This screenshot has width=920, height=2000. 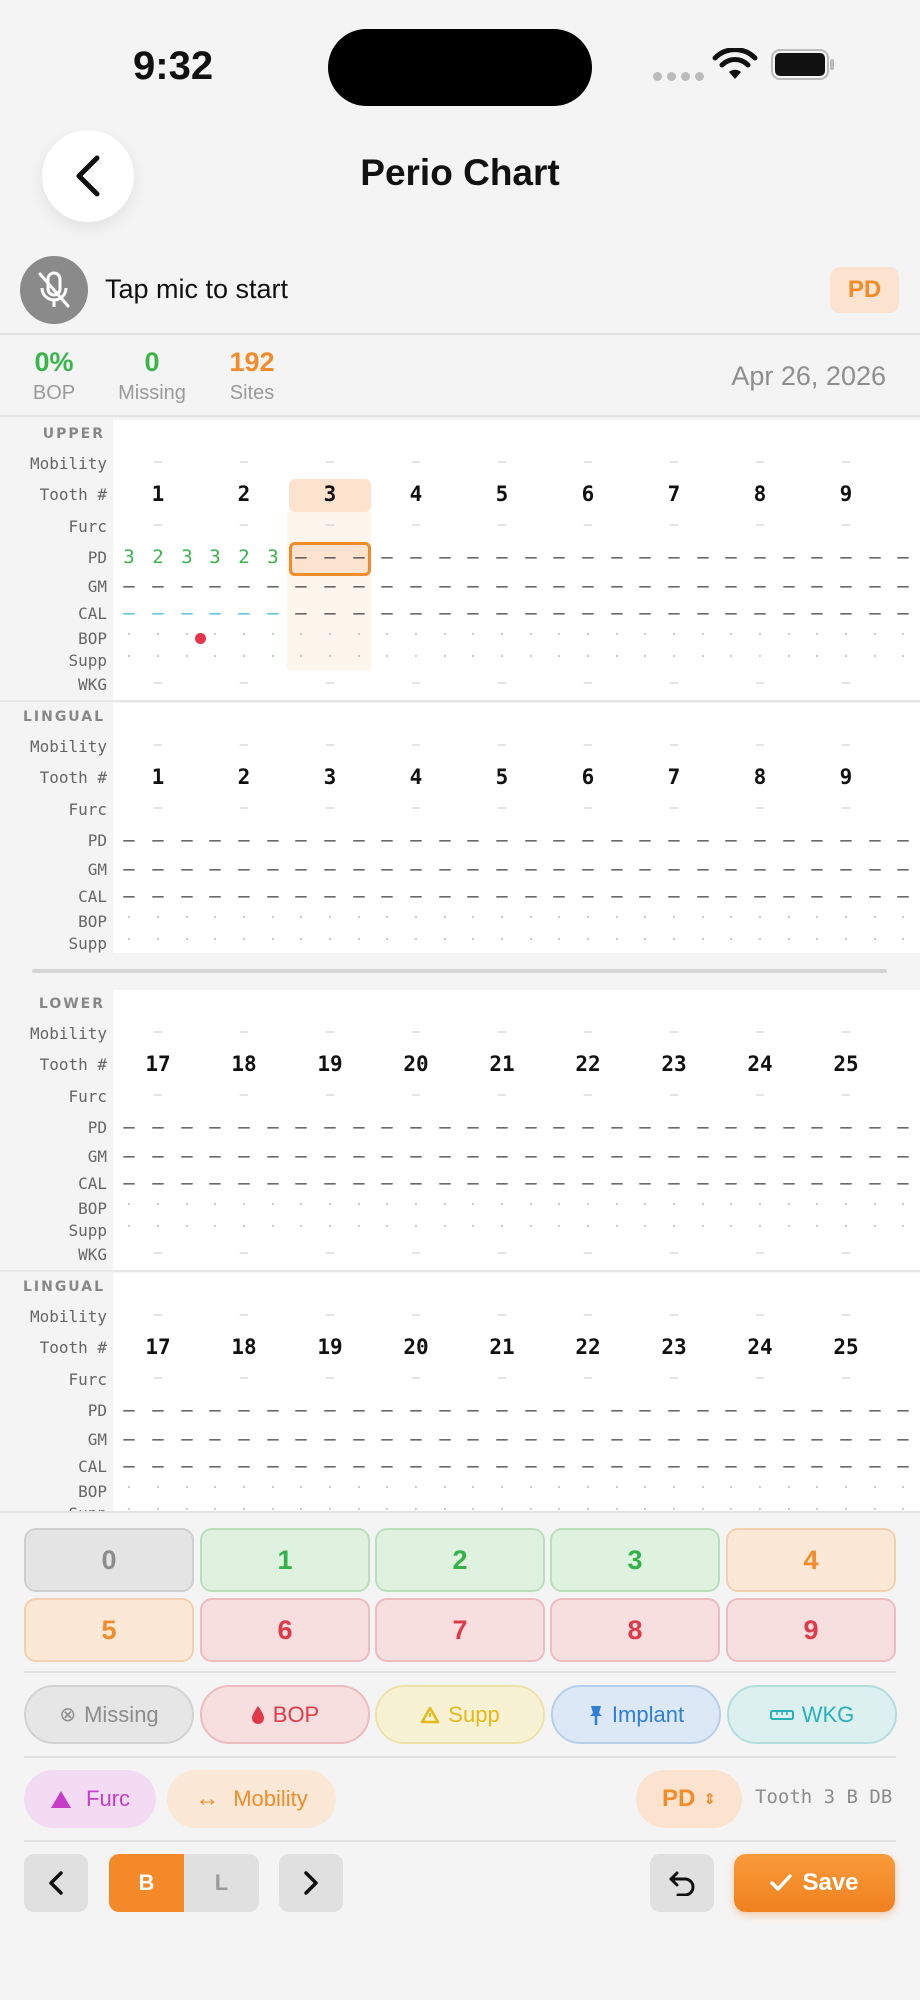 What do you see at coordinates (146, 1883) in the screenshot?
I see `surface-buccal: B` at bounding box center [146, 1883].